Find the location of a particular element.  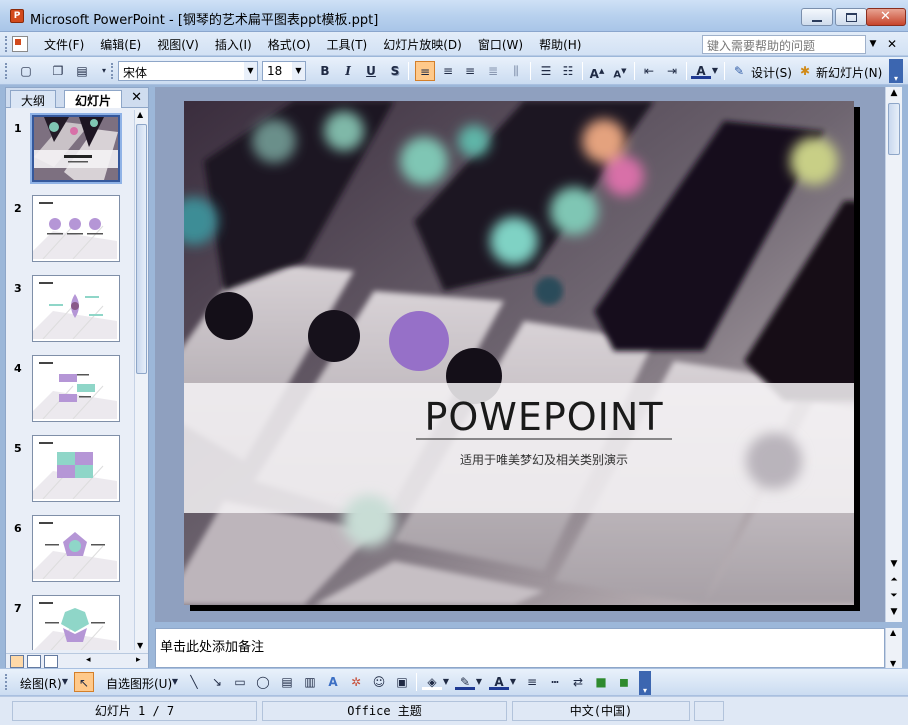

notes-pane: 单击此处添加备注 is located at coordinates (520, 648).